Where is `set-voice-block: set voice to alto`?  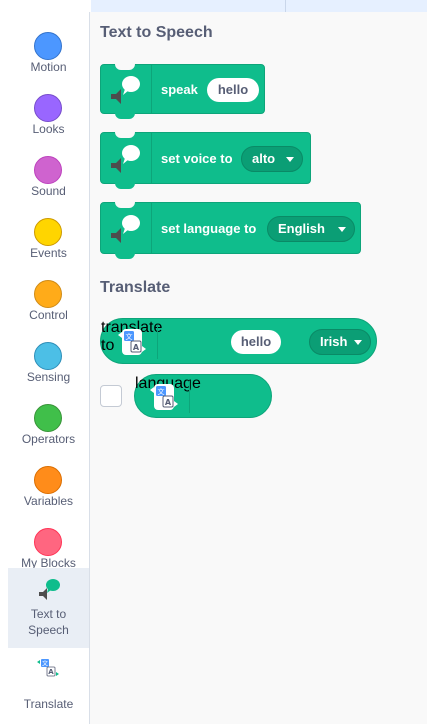
set-voice-block: set voice to alto is located at coordinates (205, 160).